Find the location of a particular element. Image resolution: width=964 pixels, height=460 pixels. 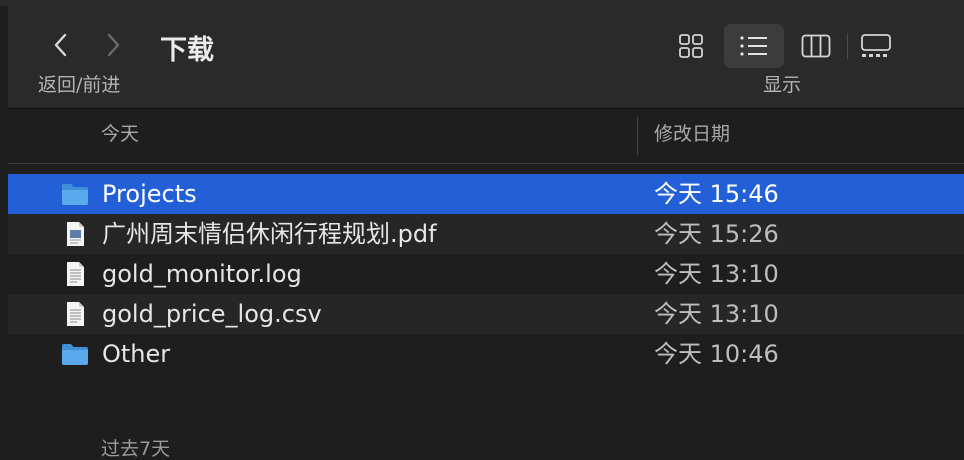

file-name: gold_monitor.log is located at coordinates (202, 274).